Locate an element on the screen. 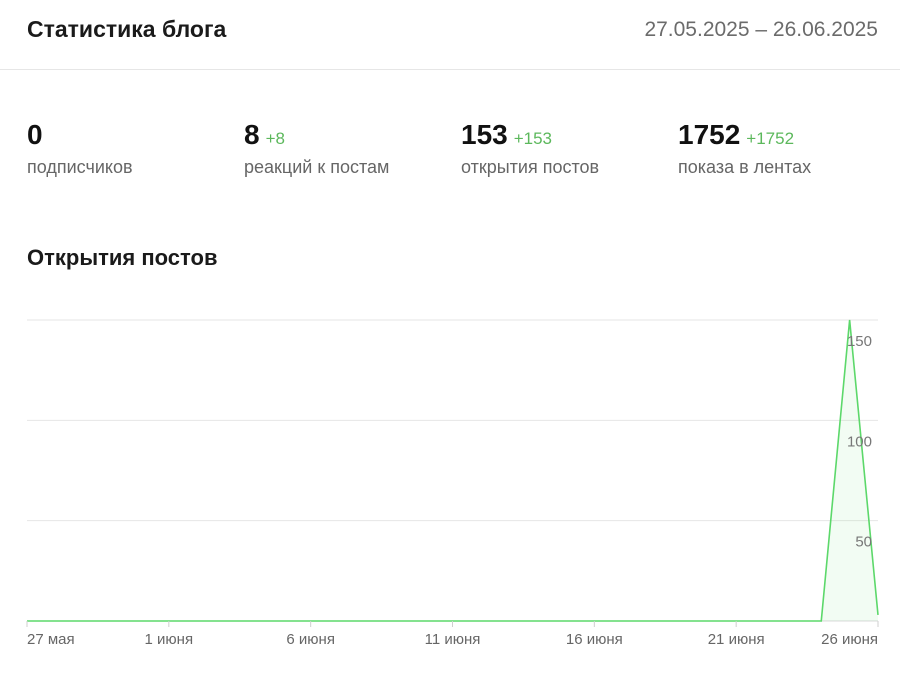  date-range-picker: 27.05.2025 – 26.06.2025 is located at coordinates (761, 30).